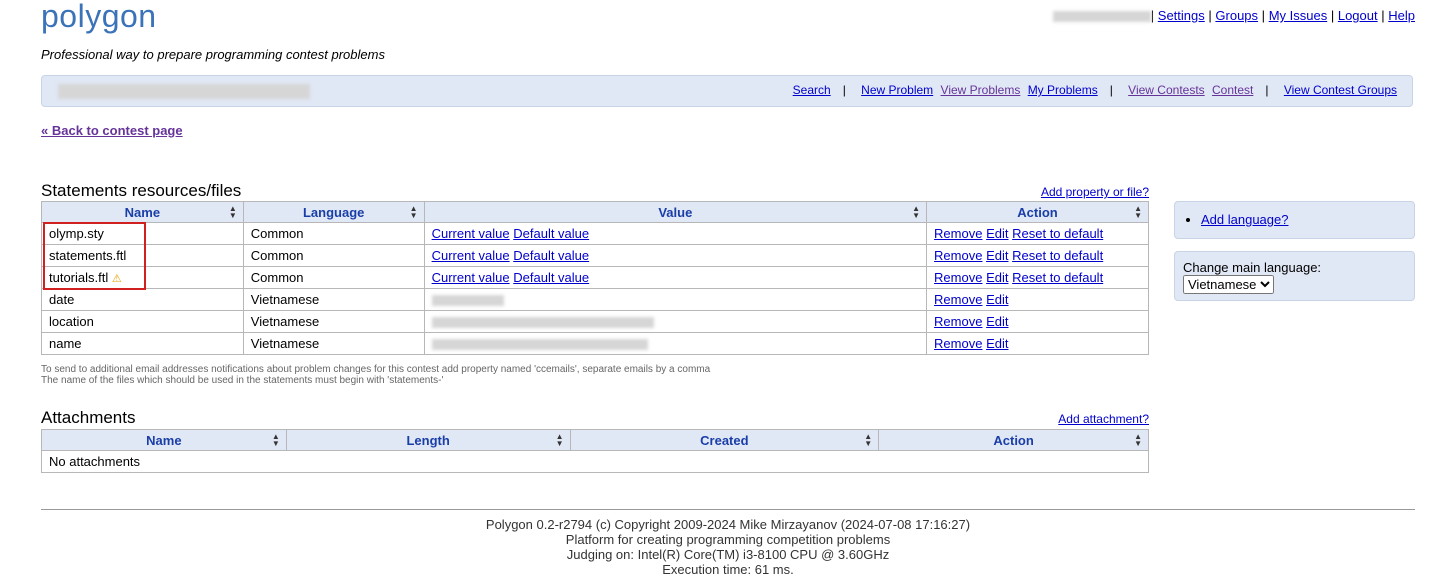 Image resolution: width=1438 pixels, height=581 pixels. Describe the element at coordinates (1063, 90) in the screenshot. I see `my-problems-link: My Problems` at that location.